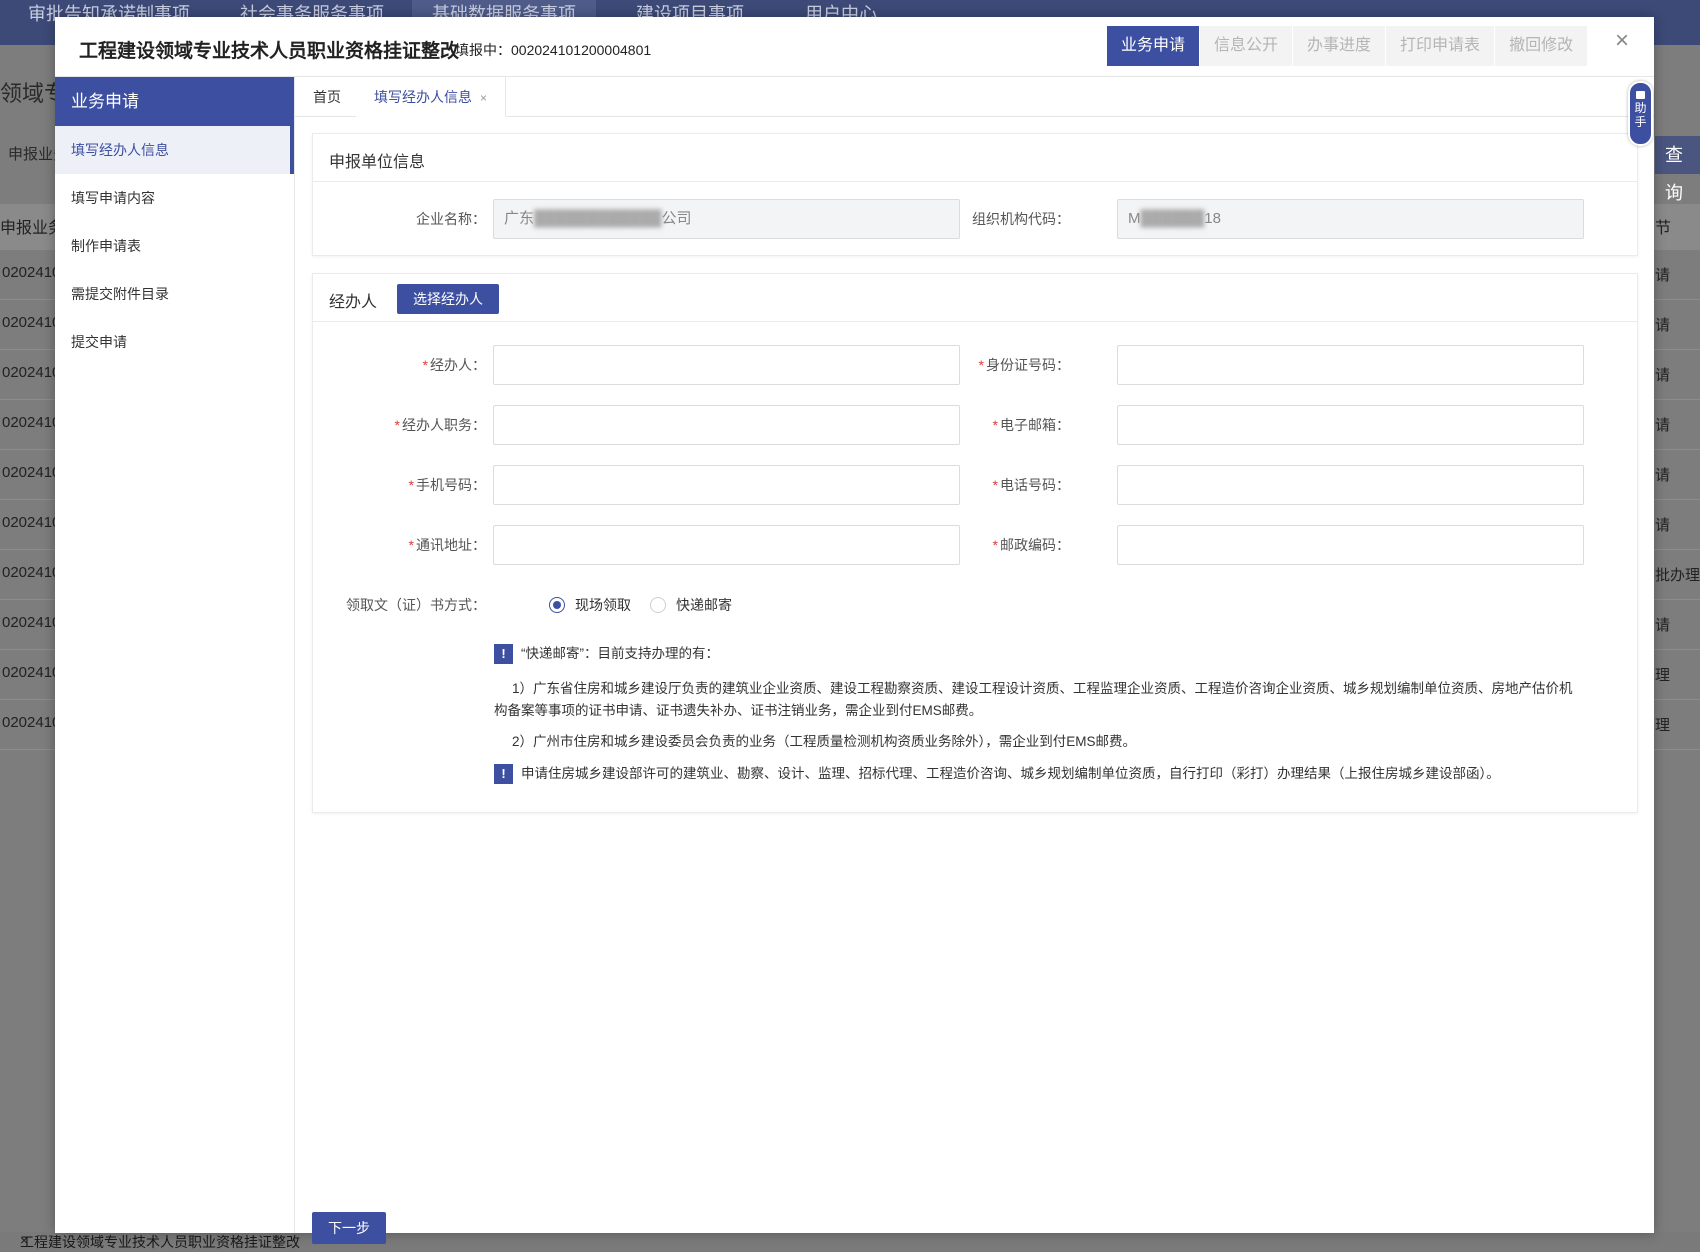  What do you see at coordinates (557, 605) in the screenshot?
I see `pickup-onsite-radio` at bounding box center [557, 605].